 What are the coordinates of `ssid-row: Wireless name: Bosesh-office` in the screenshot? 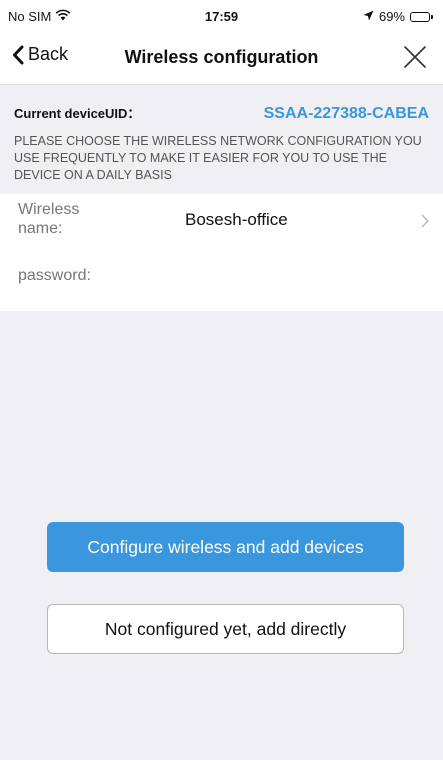 It's located at (221, 222).